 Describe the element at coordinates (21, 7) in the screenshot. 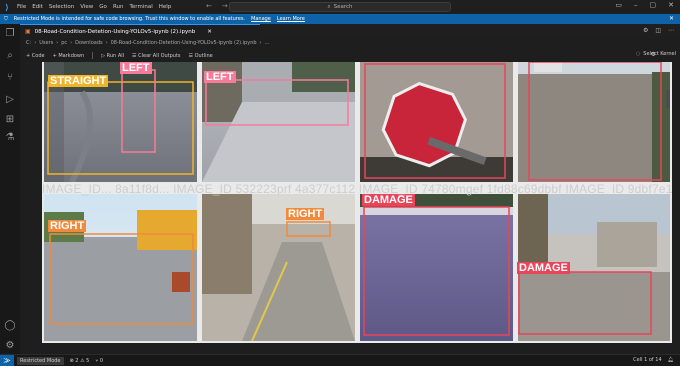

I see `menu-file: File` at that location.